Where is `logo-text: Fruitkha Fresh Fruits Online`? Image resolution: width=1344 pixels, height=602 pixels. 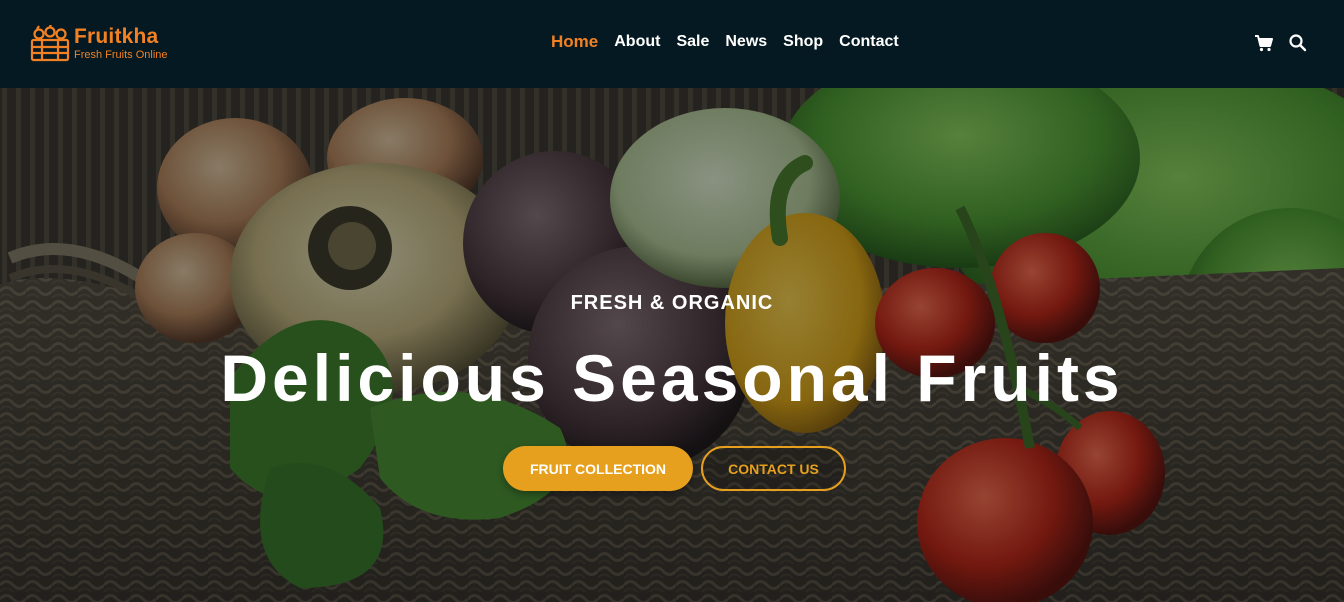 logo-text: Fruitkha Fresh Fruits Online is located at coordinates (121, 43).